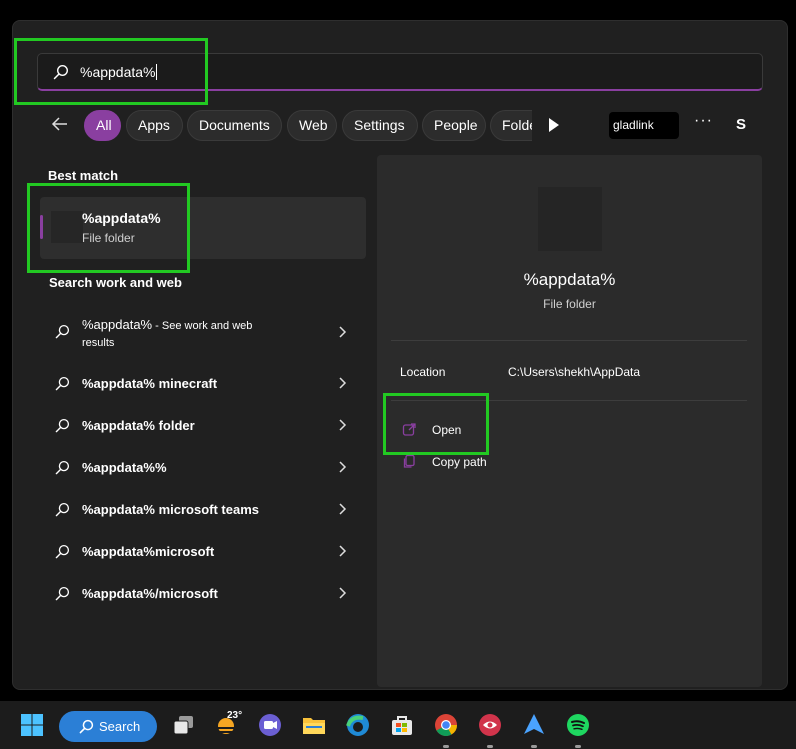 This screenshot has width=796, height=749. Describe the element at coordinates (459, 462) in the screenshot. I see `copy-path-label: Copy path` at that location.